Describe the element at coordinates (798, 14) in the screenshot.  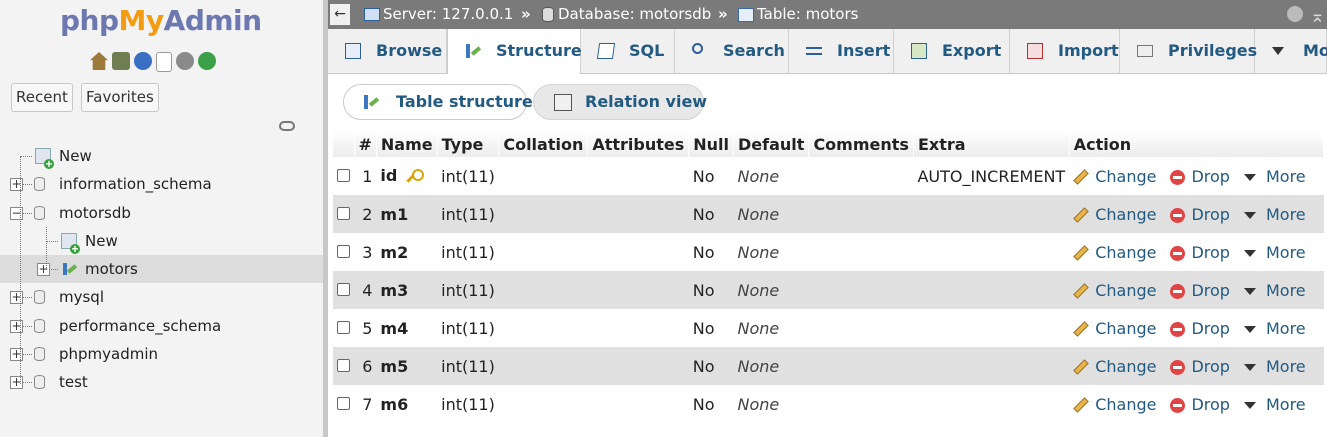
I see `breadcrumb-table: Table: motors` at that location.